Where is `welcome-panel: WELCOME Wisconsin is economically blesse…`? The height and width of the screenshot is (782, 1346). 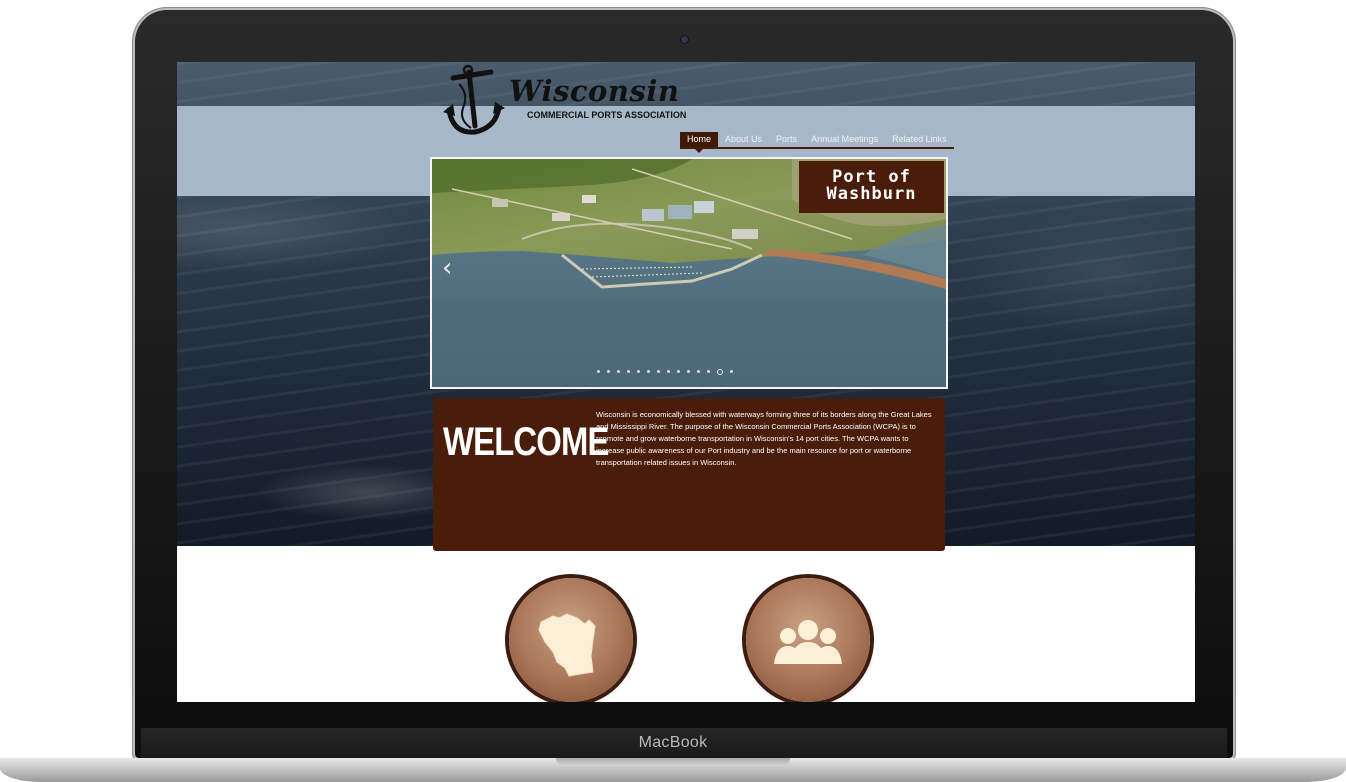 welcome-panel: WELCOME Wisconsin is economically blesse… is located at coordinates (689, 474).